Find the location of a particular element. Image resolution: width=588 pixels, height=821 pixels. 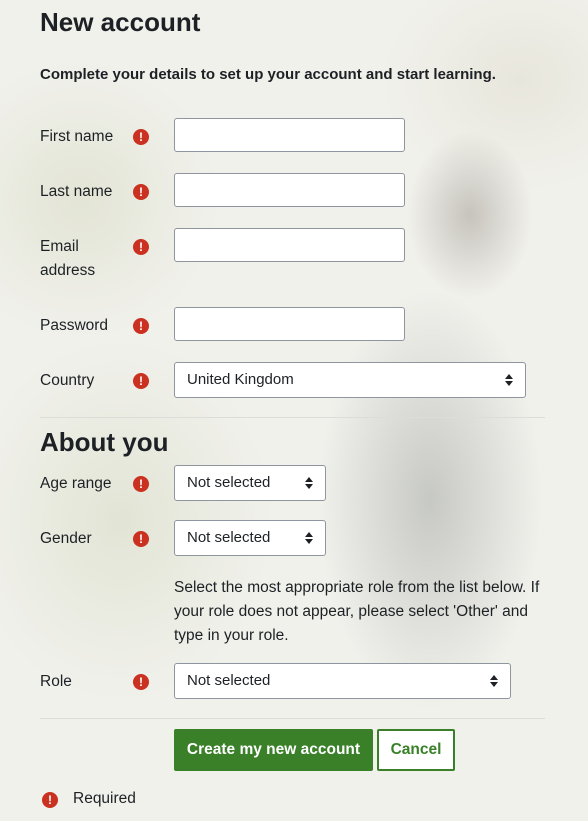

role-select: Not selected is located at coordinates (342, 681).